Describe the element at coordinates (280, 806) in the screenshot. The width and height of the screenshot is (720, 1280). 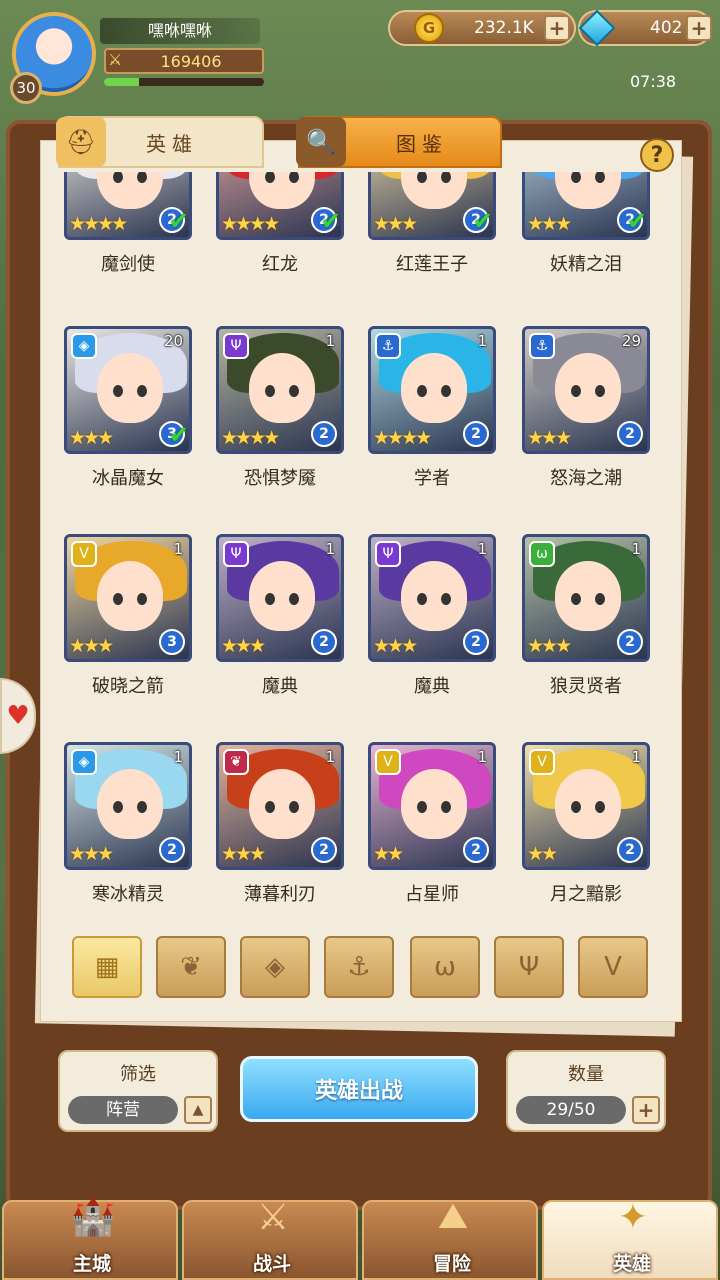
I see `hero-card: ❦ 1 ★★★ 2` at that location.